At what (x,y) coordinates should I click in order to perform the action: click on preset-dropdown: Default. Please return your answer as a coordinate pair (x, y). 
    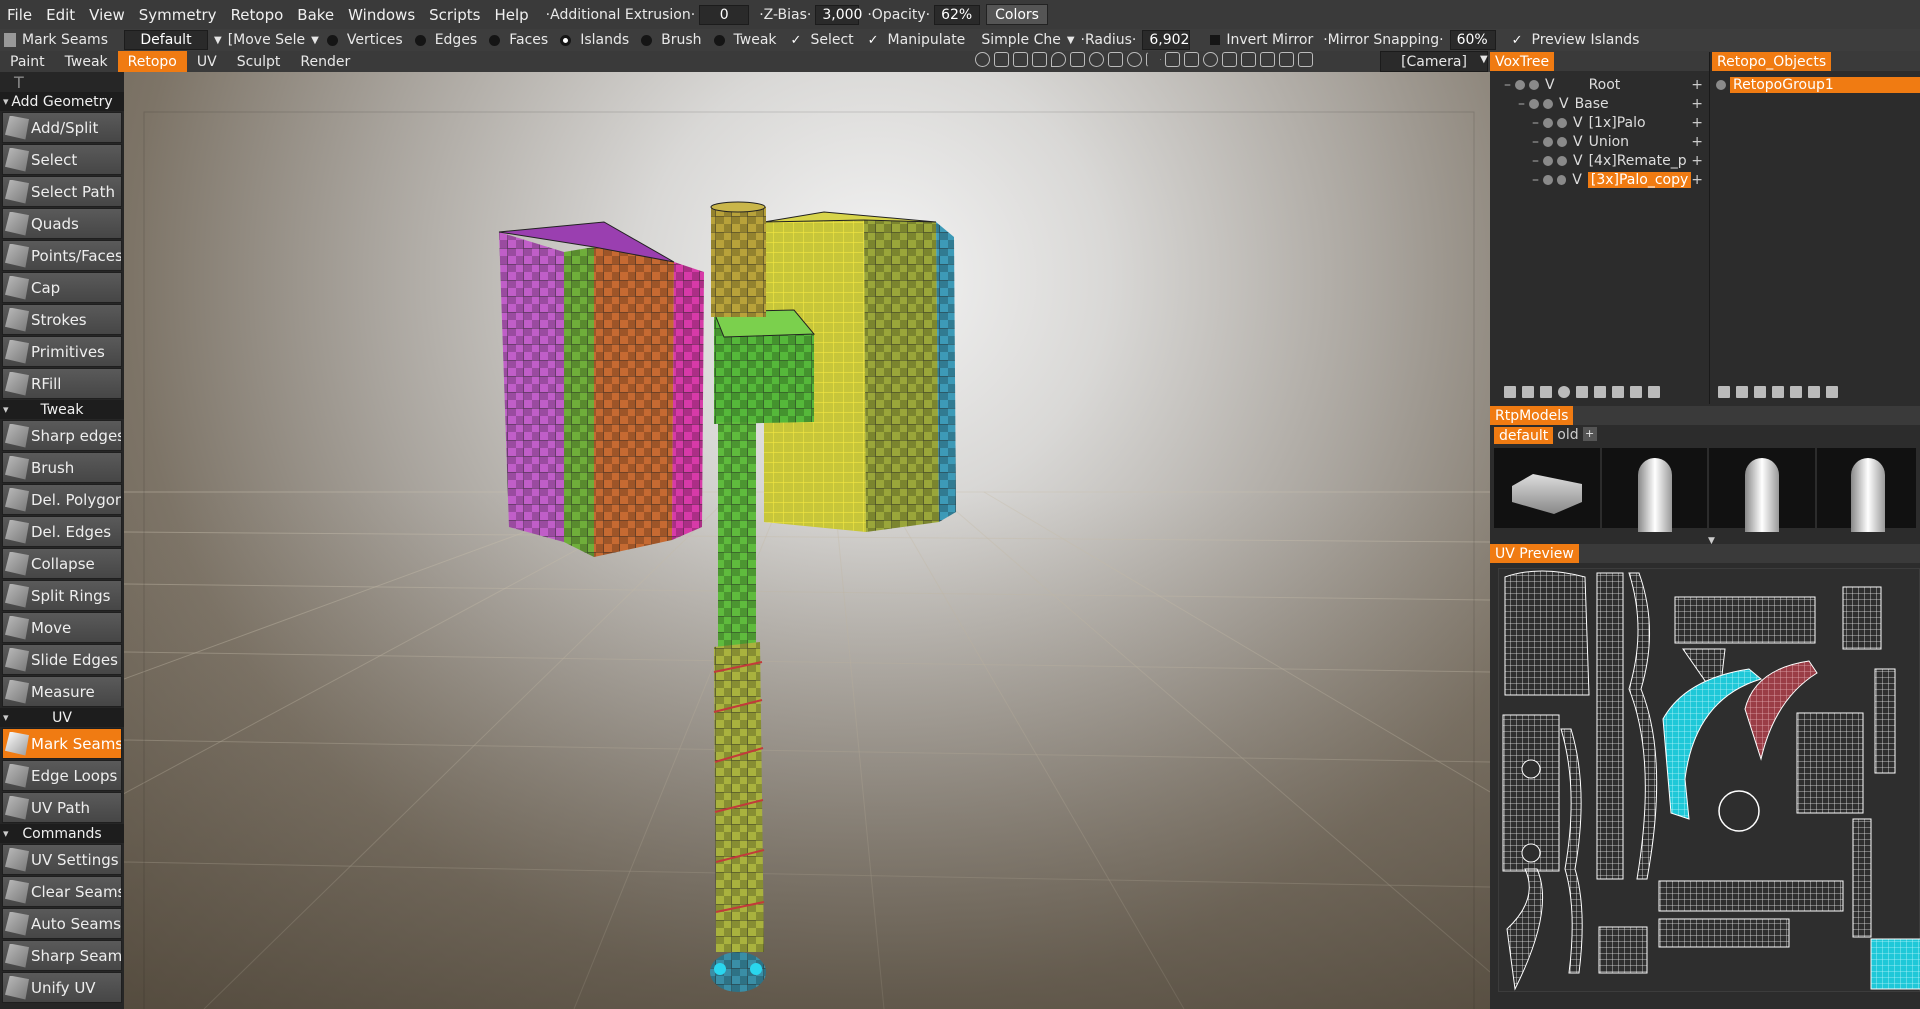
    Looking at the image, I should click on (165, 40).